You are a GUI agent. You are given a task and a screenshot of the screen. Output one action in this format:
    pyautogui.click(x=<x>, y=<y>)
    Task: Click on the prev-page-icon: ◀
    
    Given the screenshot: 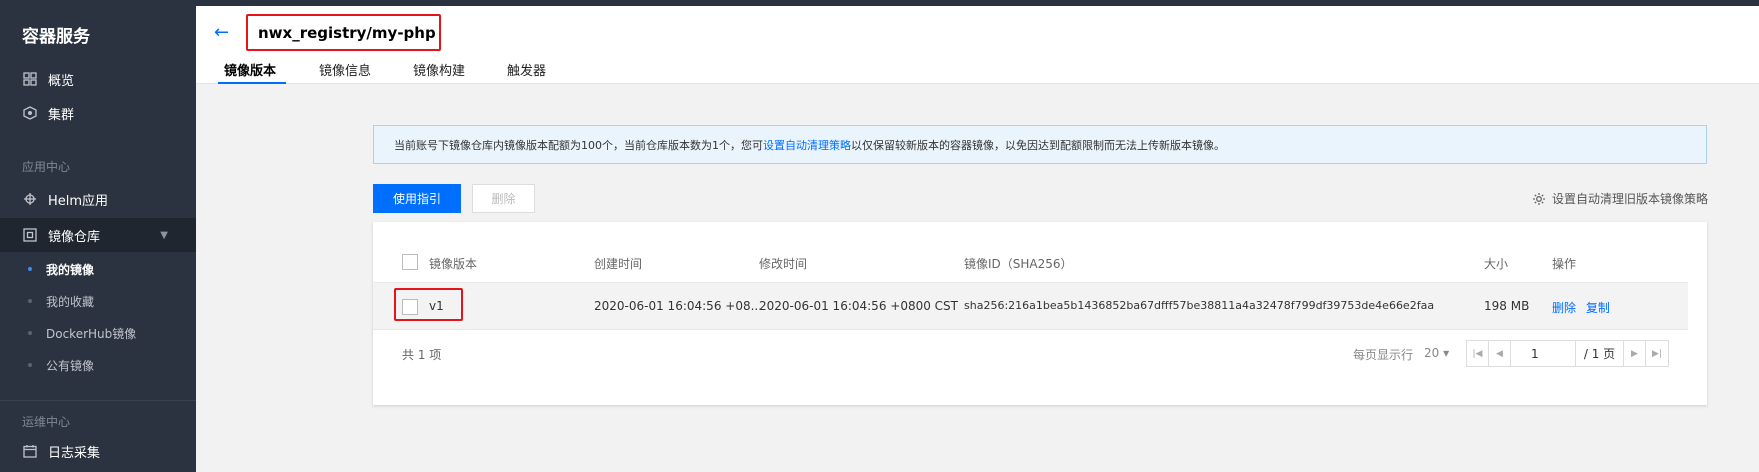 What is the action you would take?
    pyautogui.click(x=1500, y=353)
    